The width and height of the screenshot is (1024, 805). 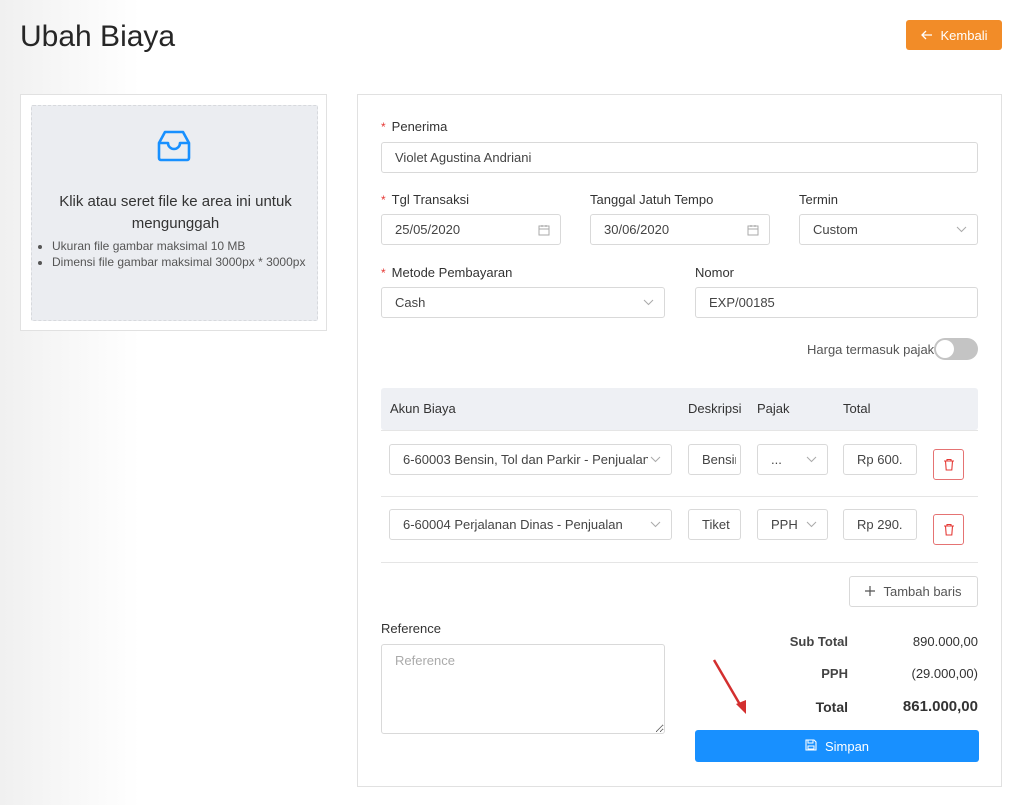 What do you see at coordinates (964, 35) in the screenshot?
I see `back-button-label: Kembali` at bounding box center [964, 35].